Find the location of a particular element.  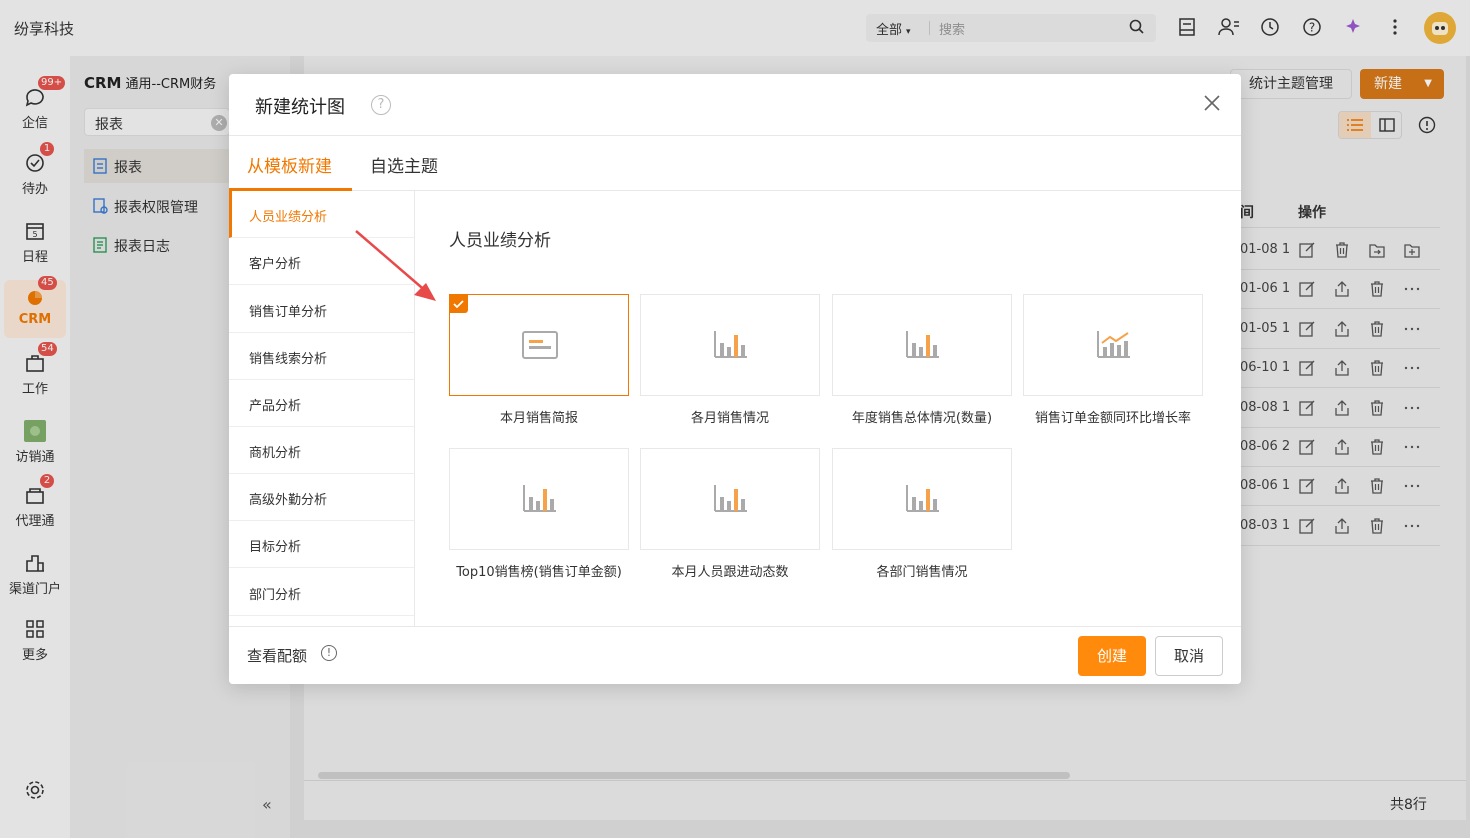

template-label: 销售订单金额同环比增长率 is located at coordinates (1112, 418).